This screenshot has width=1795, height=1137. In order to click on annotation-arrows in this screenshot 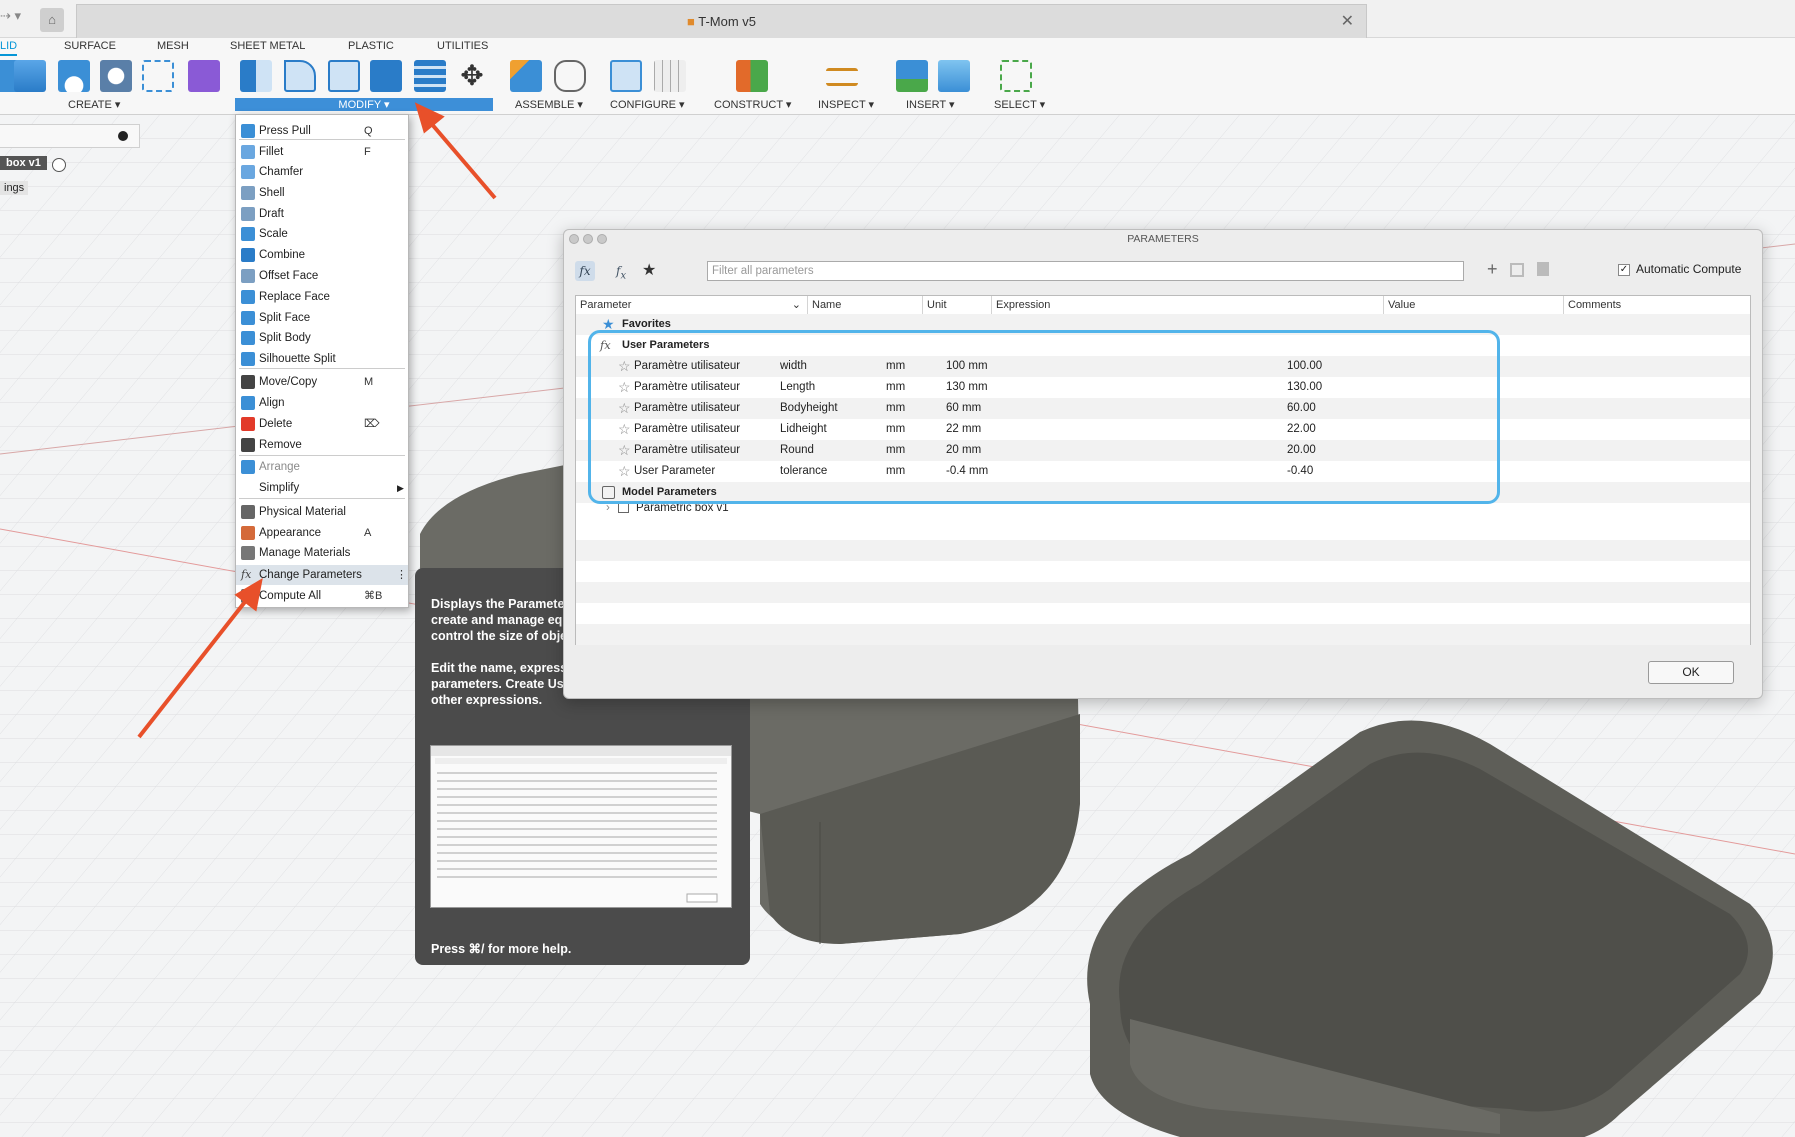, I will do `click(317, 420)`.